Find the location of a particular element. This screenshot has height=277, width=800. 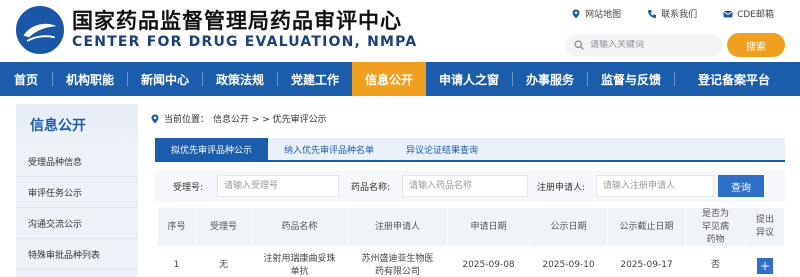

query-button: 查询 is located at coordinates (741, 186).